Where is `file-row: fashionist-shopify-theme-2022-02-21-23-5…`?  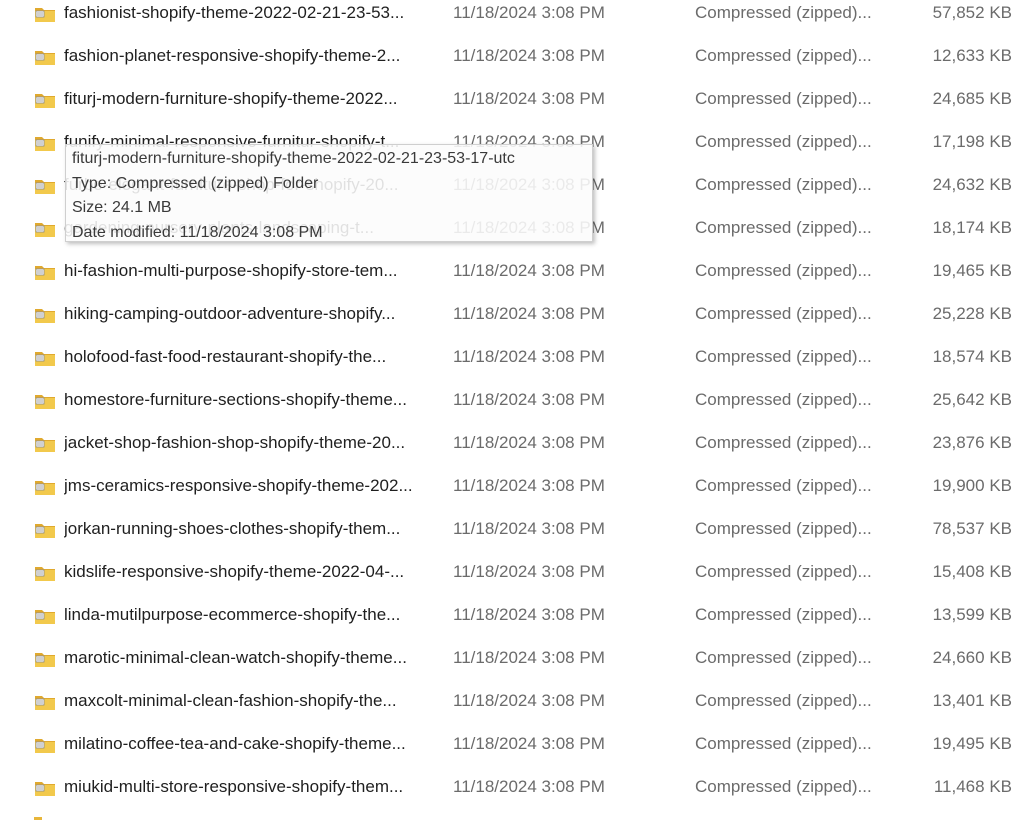
file-row: fashionist-shopify-theme-2022-02-21-23-5… is located at coordinates (514, 21).